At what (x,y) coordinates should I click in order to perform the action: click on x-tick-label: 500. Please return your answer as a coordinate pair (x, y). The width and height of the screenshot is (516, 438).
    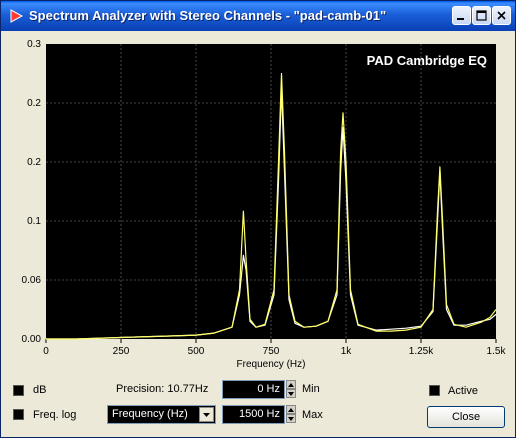
    Looking at the image, I should click on (196, 351).